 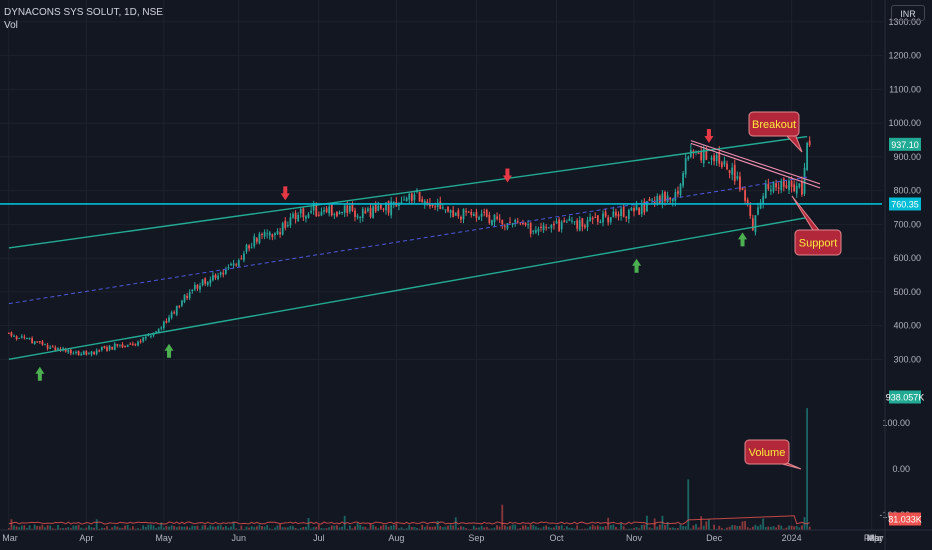 I want to click on last-price-tag: 937.10, so click(x=905, y=144).